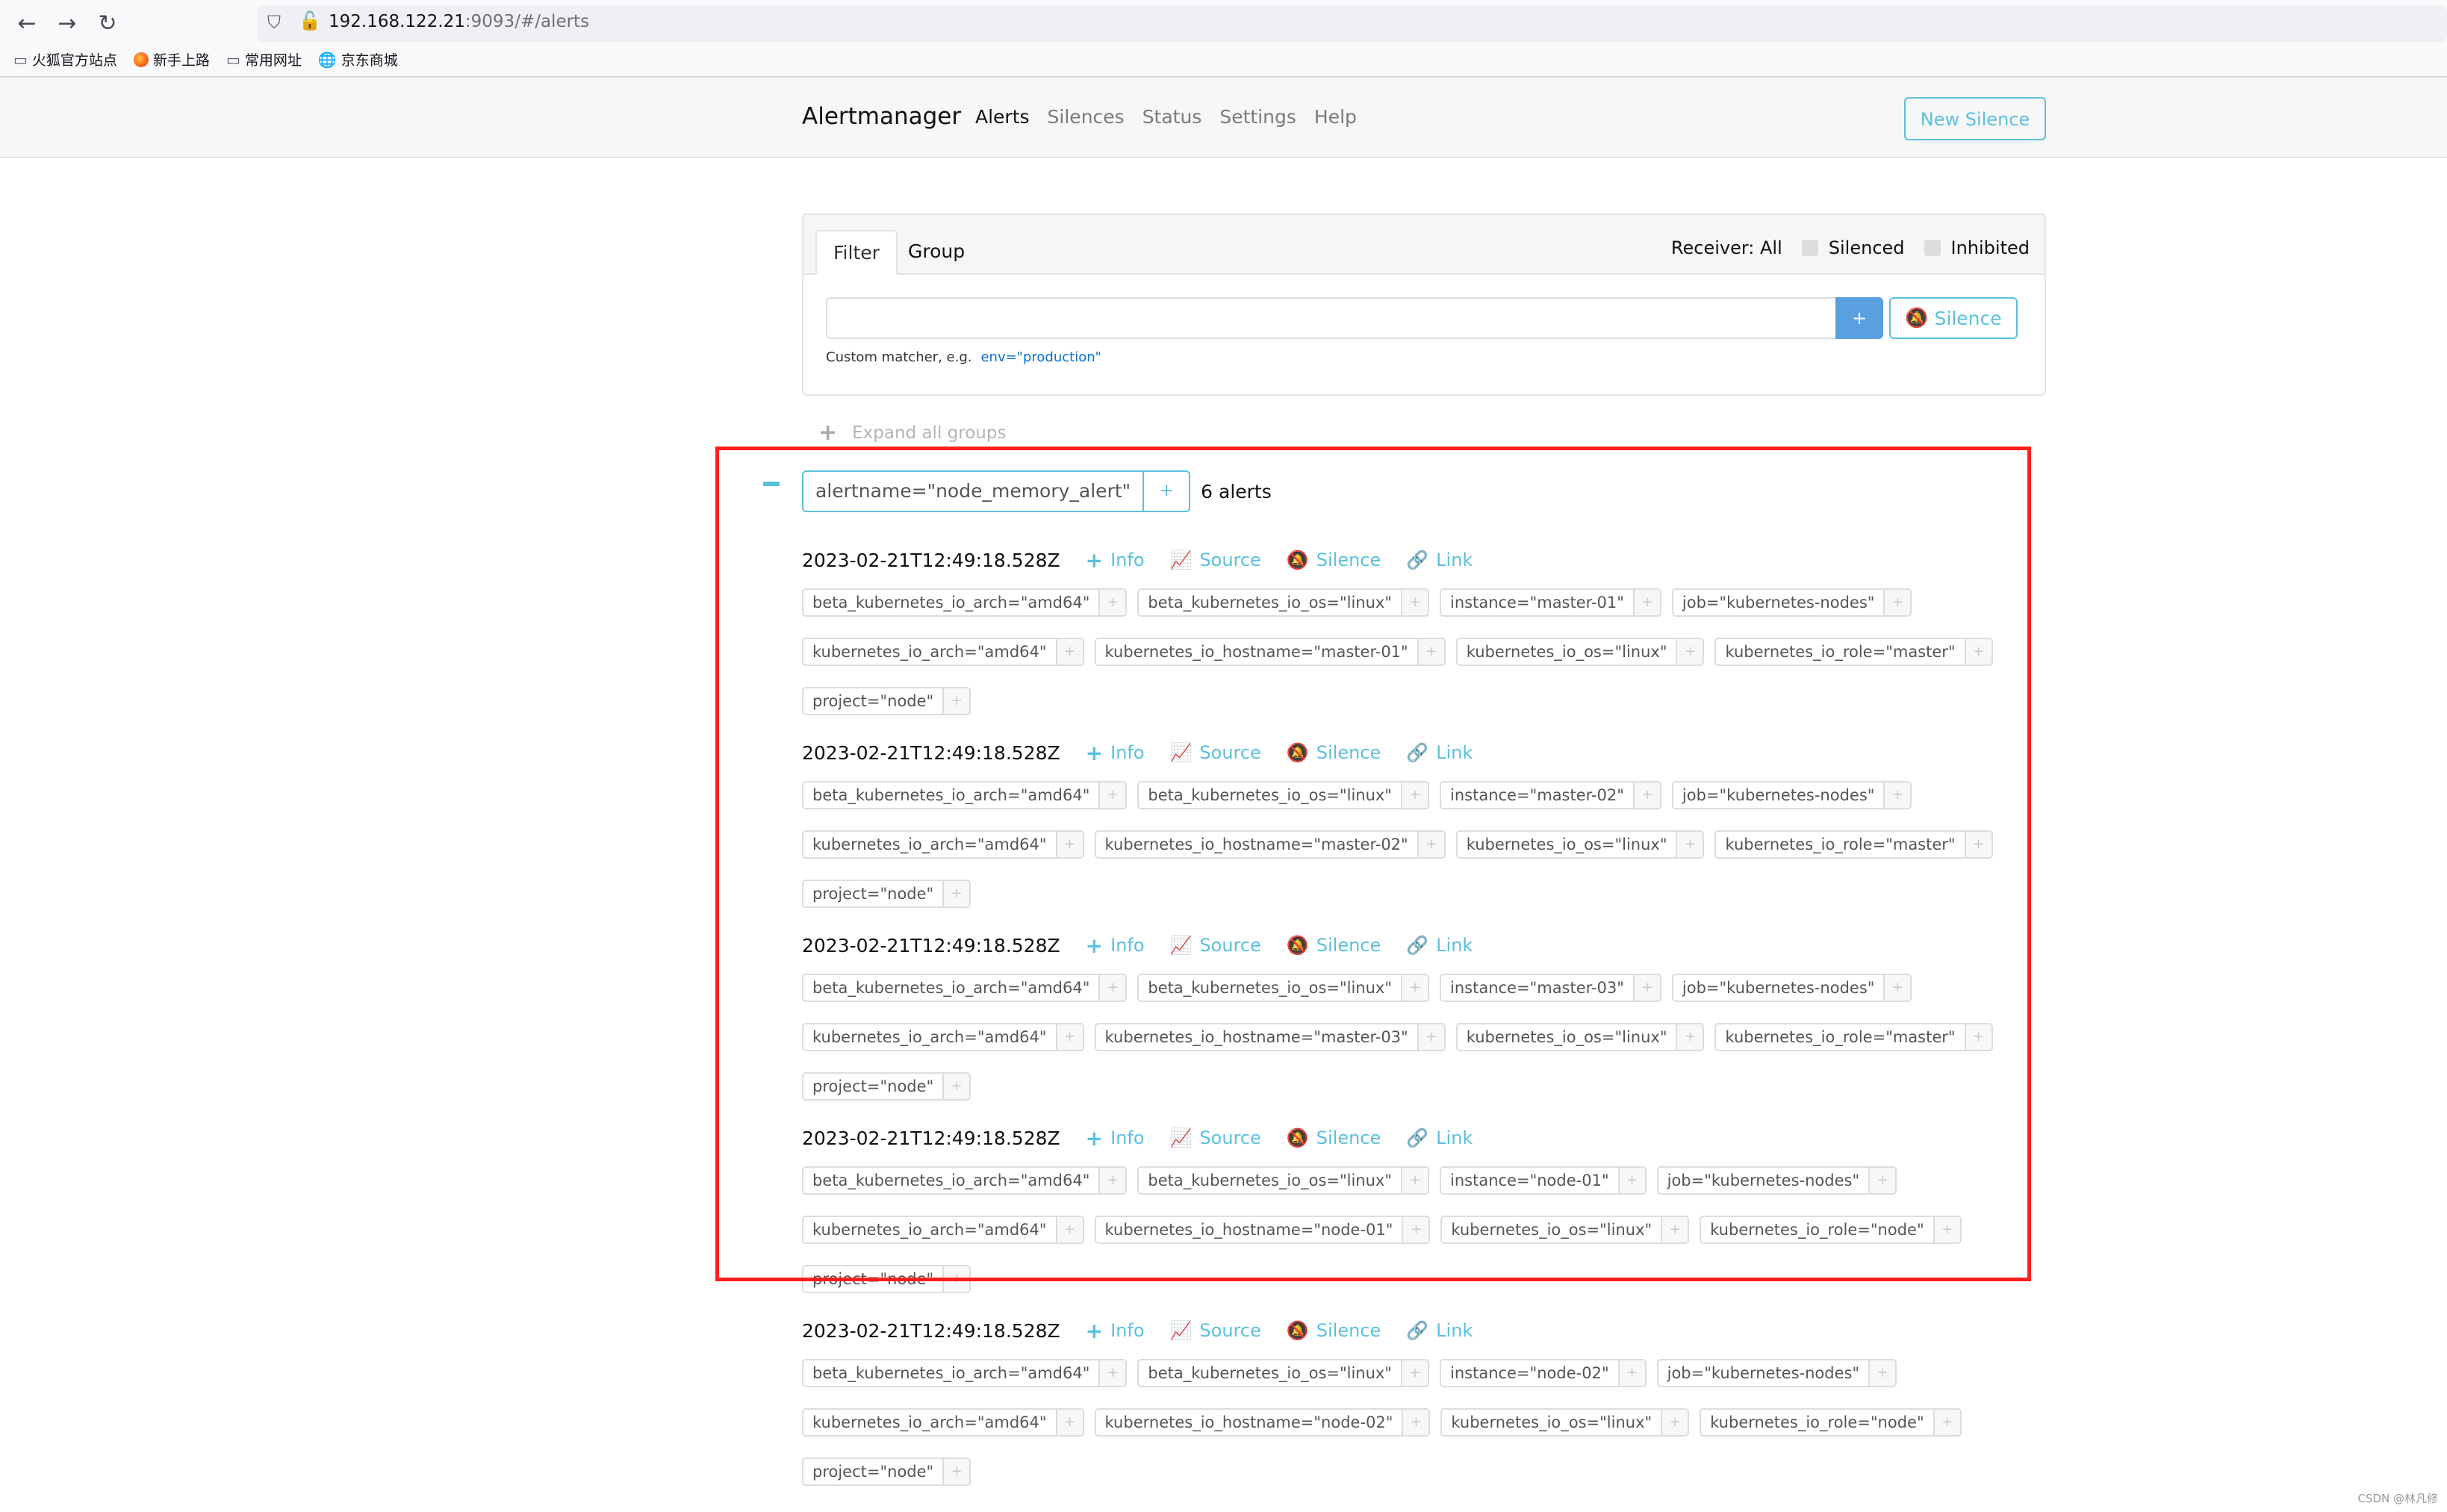 The width and height of the screenshot is (2447, 1512). What do you see at coordinates (310, 20) in the screenshot?
I see `insecure-lock-icon: 🔓` at bounding box center [310, 20].